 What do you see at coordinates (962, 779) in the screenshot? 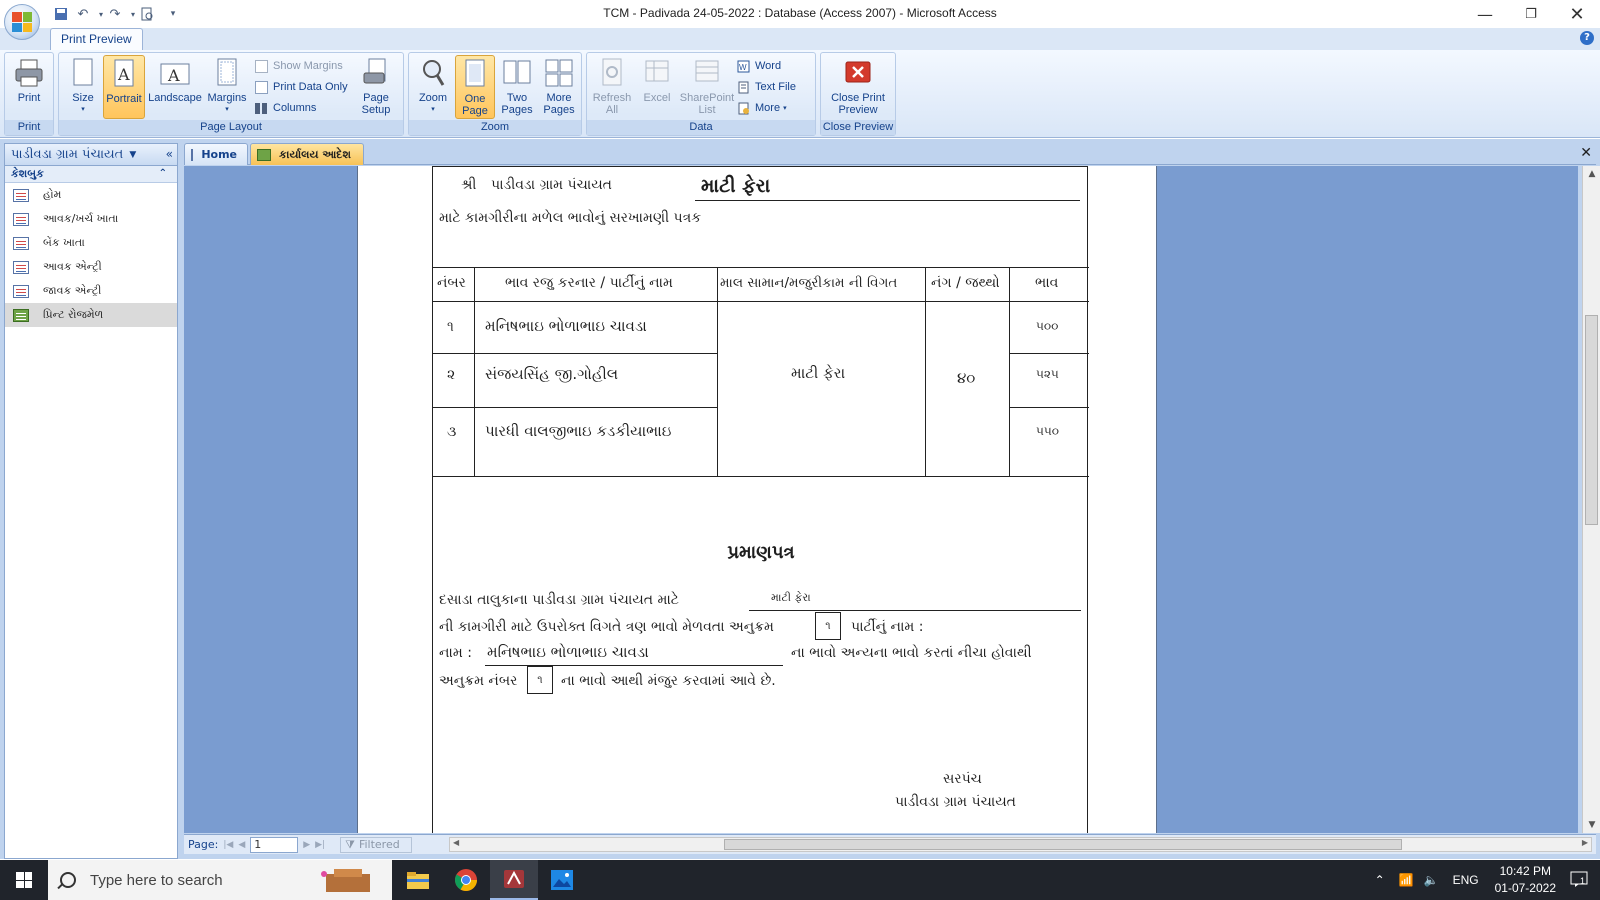
I see `signature-role: સરપંચ` at bounding box center [962, 779].